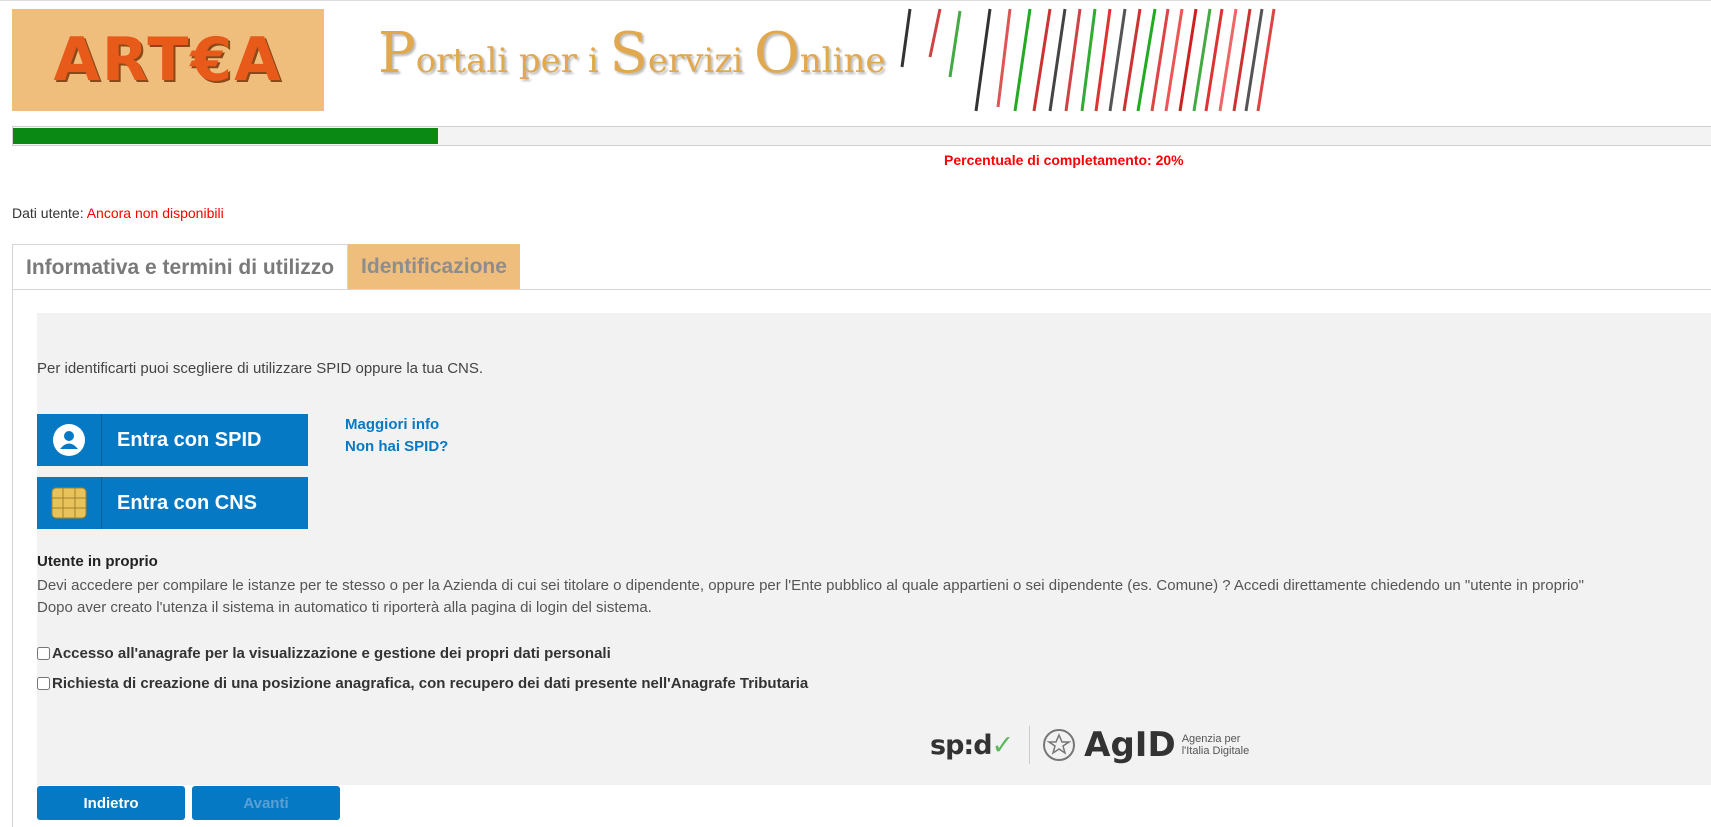 The width and height of the screenshot is (1711, 827). Describe the element at coordinates (396, 447) in the screenshot. I see `no-spid-link: Non hai SPID?` at that location.